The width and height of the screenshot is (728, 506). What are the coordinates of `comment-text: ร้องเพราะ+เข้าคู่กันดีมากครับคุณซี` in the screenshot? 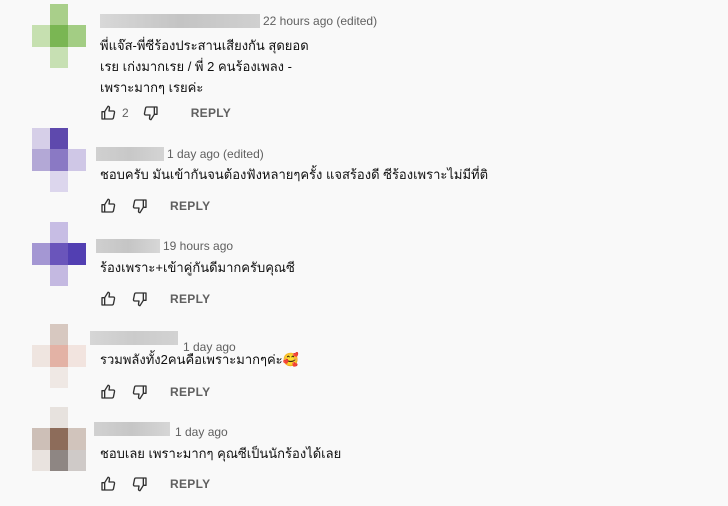 It's located at (197, 267).